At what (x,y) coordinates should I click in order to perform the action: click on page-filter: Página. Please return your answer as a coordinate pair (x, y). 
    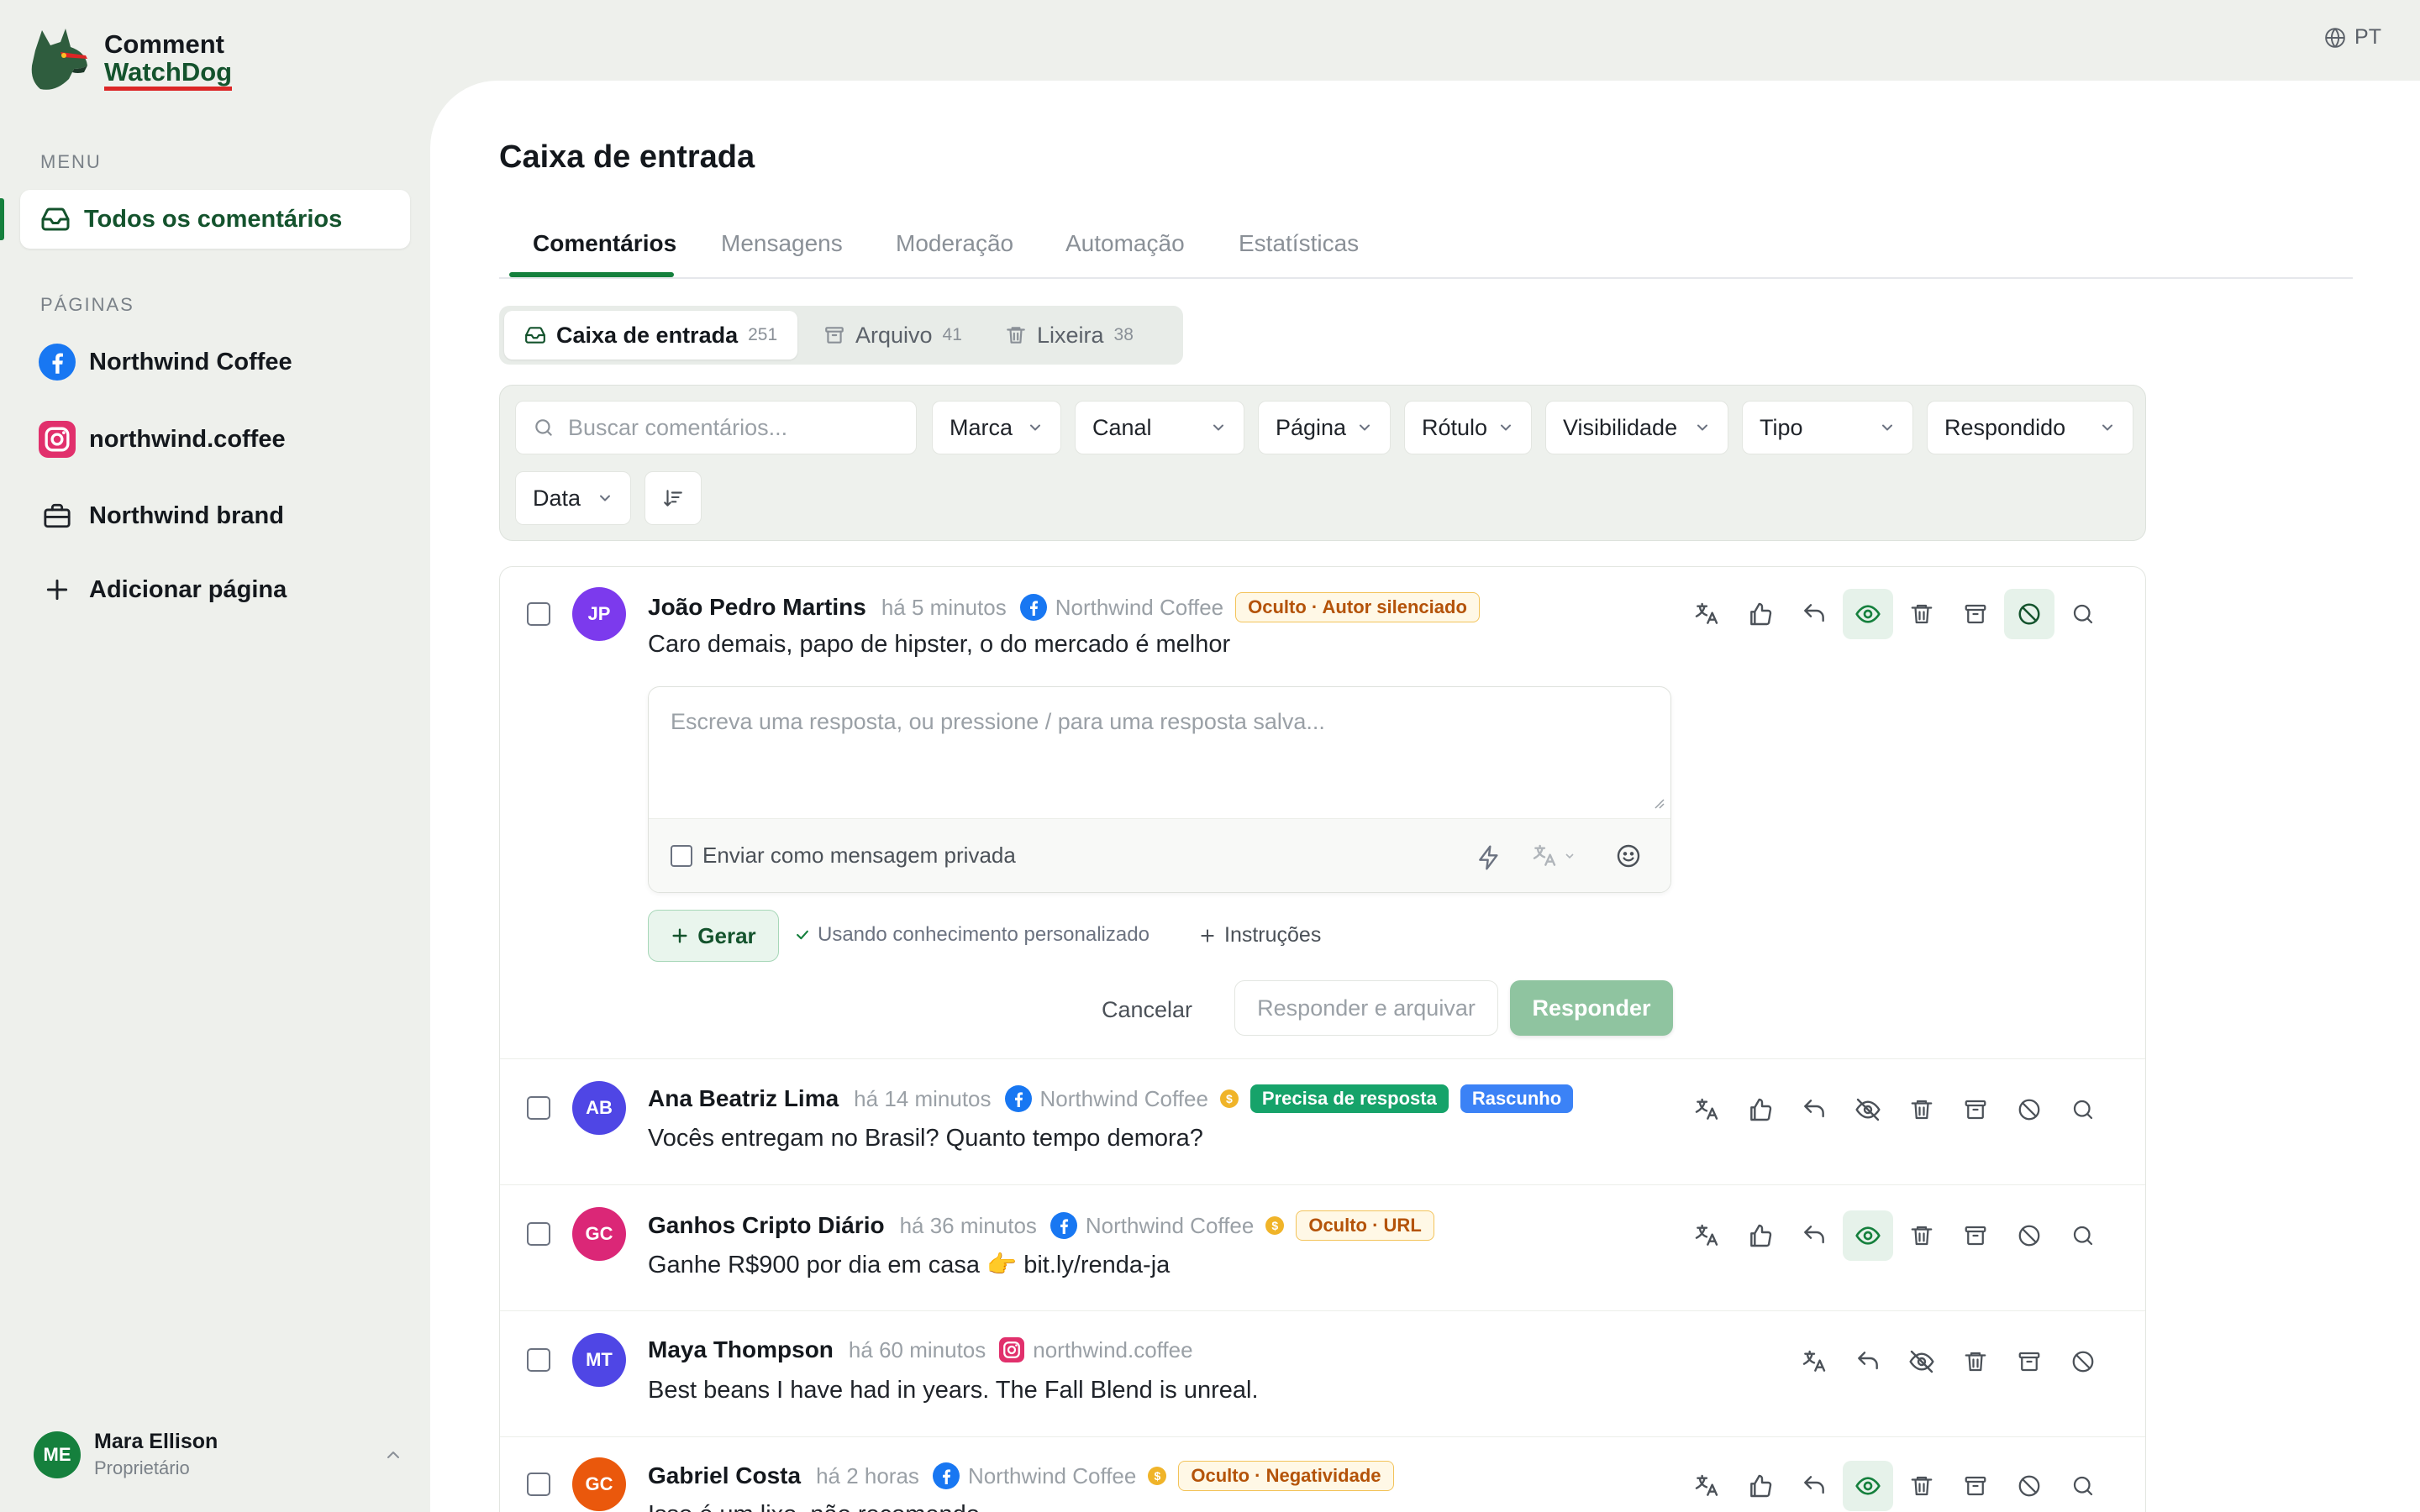
    Looking at the image, I should click on (1324, 427).